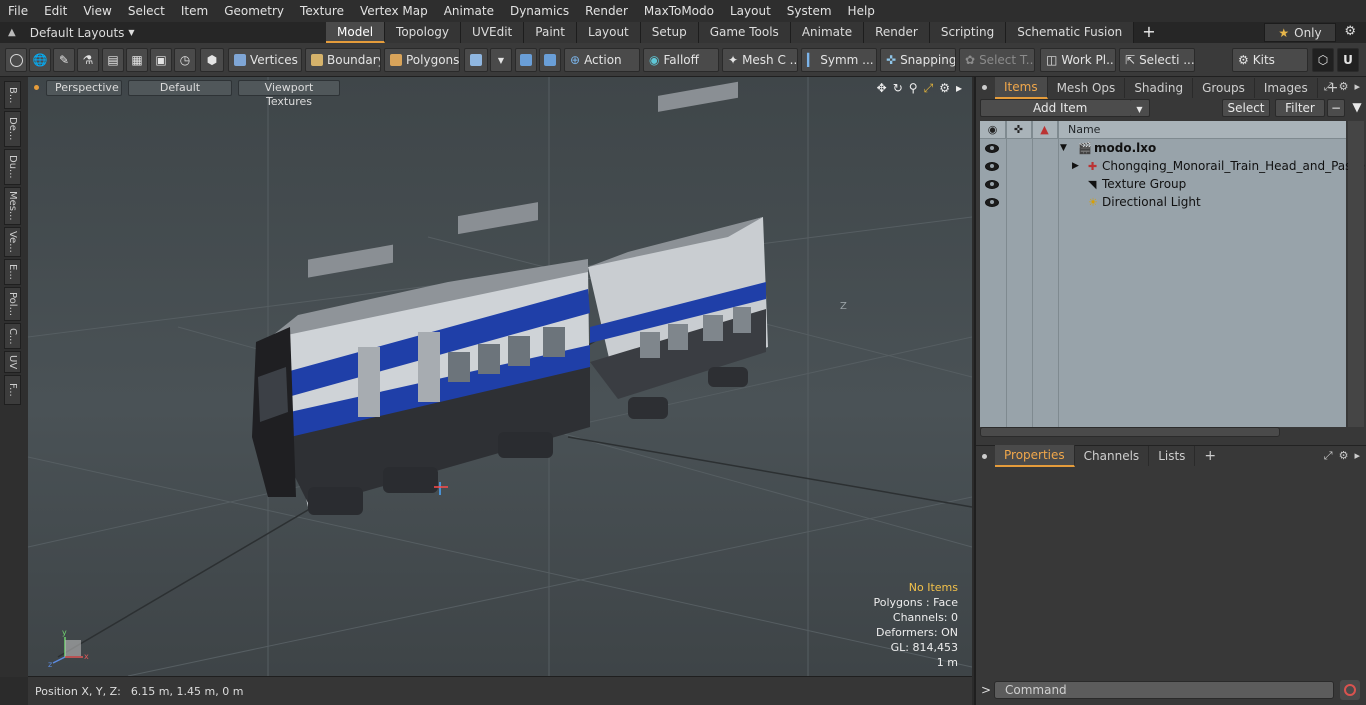 Image resolution: width=1366 pixels, height=705 pixels. I want to click on center-button, so click(550, 60).